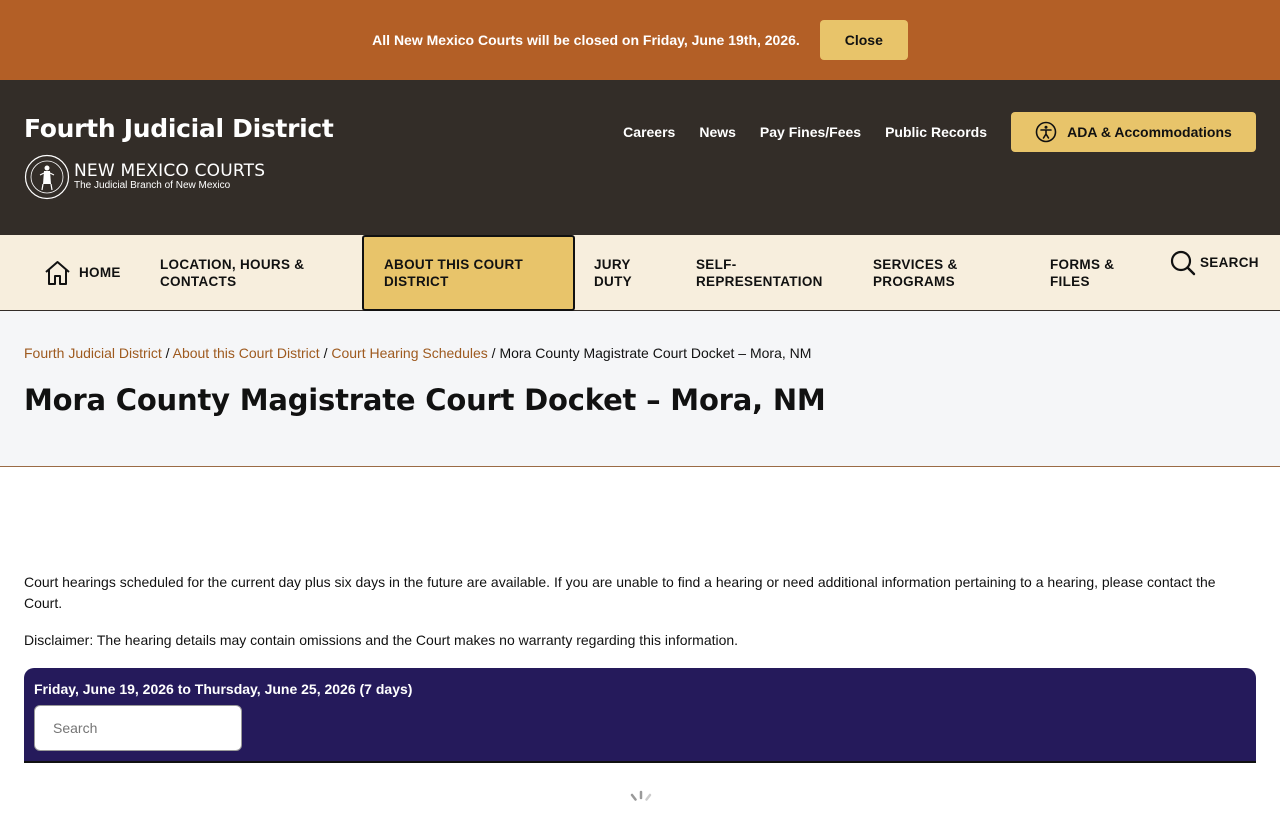  I want to click on nav-item-services-programs: SERVICES & PROGRAMS, so click(933, 272).